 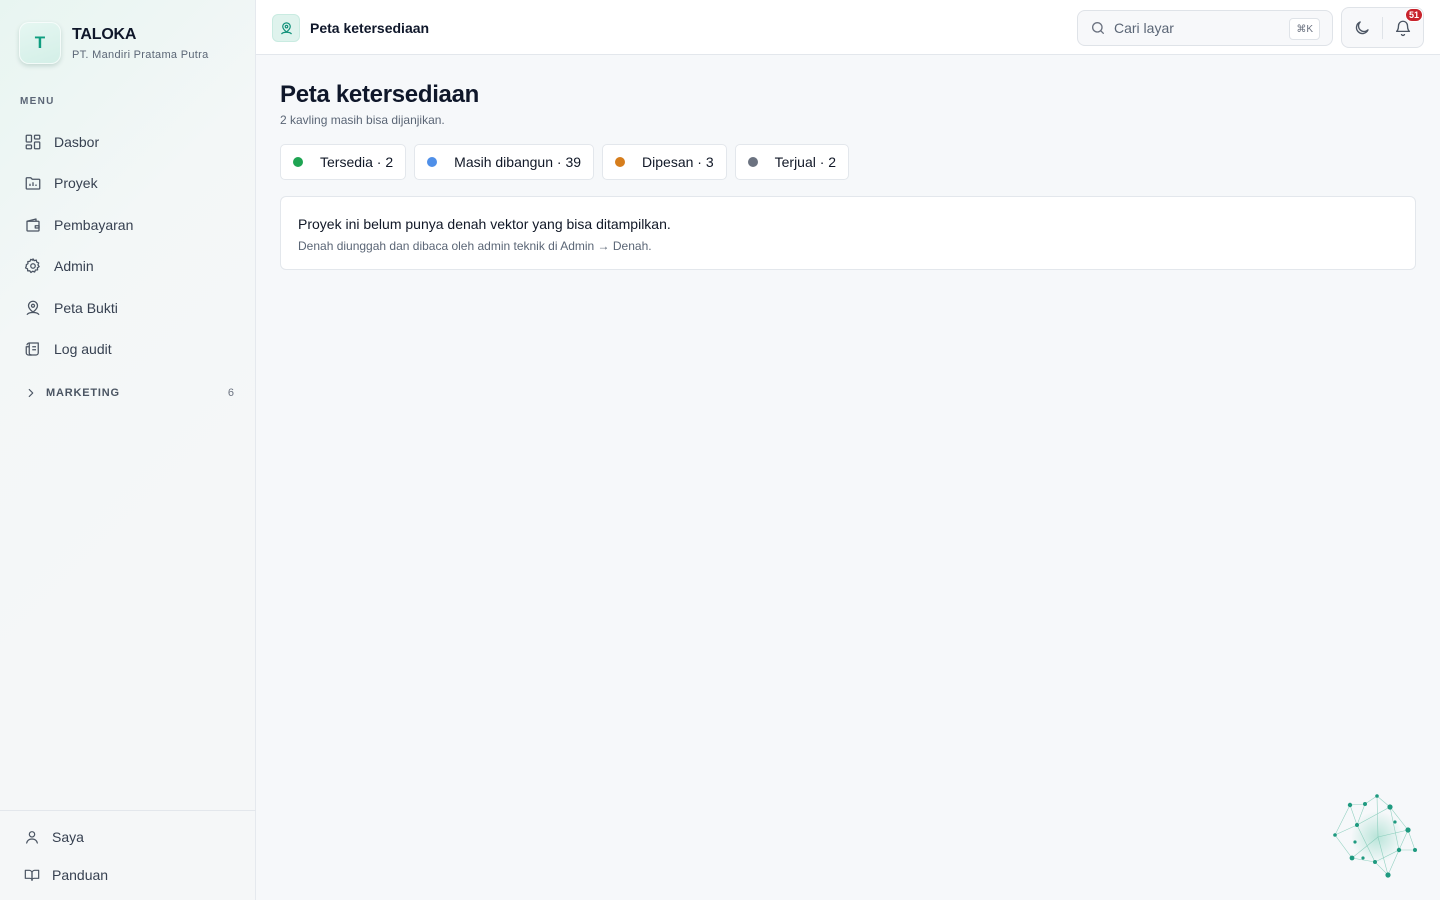 What do you see at coordinates (31, 393) in the screenshot?
I see `chevron-right-icon` at bounding box center [31, 393].